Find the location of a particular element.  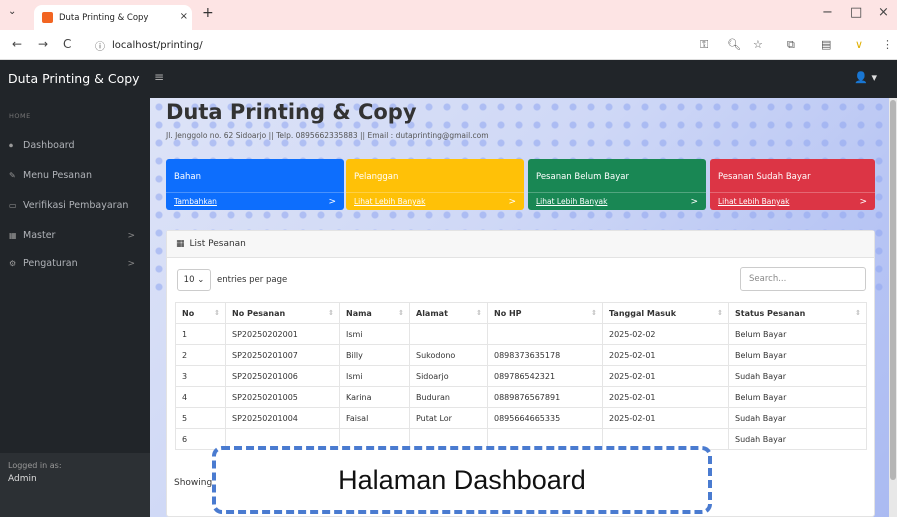

table-cell: 0895664665335 is located at coordinates (545, 418).